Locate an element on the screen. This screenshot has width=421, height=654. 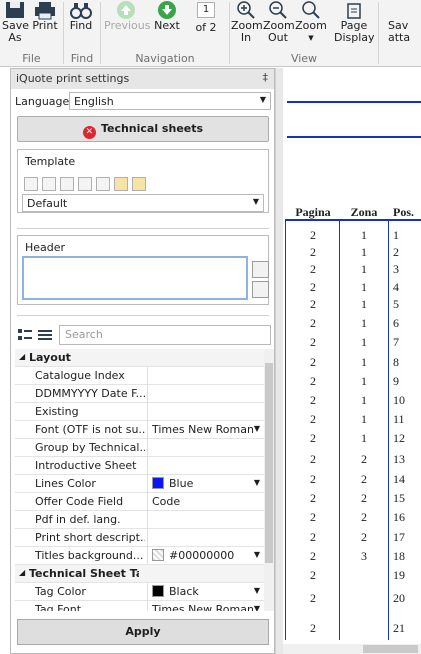
delete-template-icon is located at coordinates (67, 184).